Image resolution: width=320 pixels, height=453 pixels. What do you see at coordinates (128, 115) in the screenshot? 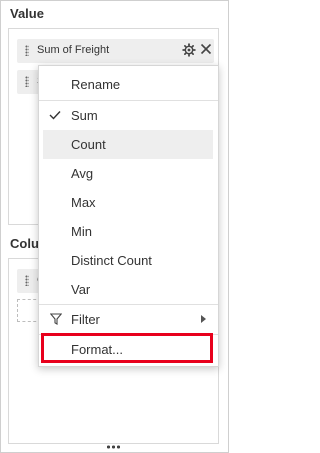
I see `menu-item-sum: Sum` at bounding box center [128, 115].